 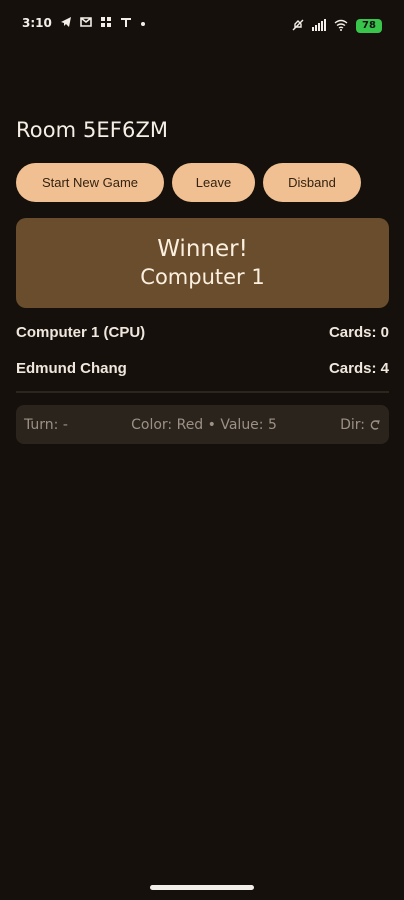 I want to click on mute-icon, so click(x=298, y=25).